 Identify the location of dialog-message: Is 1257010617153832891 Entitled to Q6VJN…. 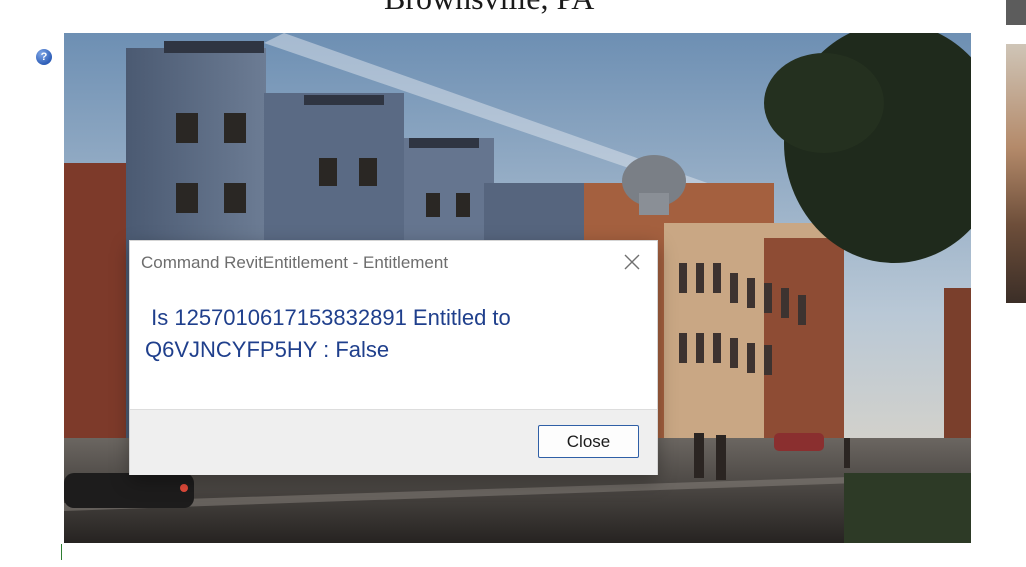
(328, 333).